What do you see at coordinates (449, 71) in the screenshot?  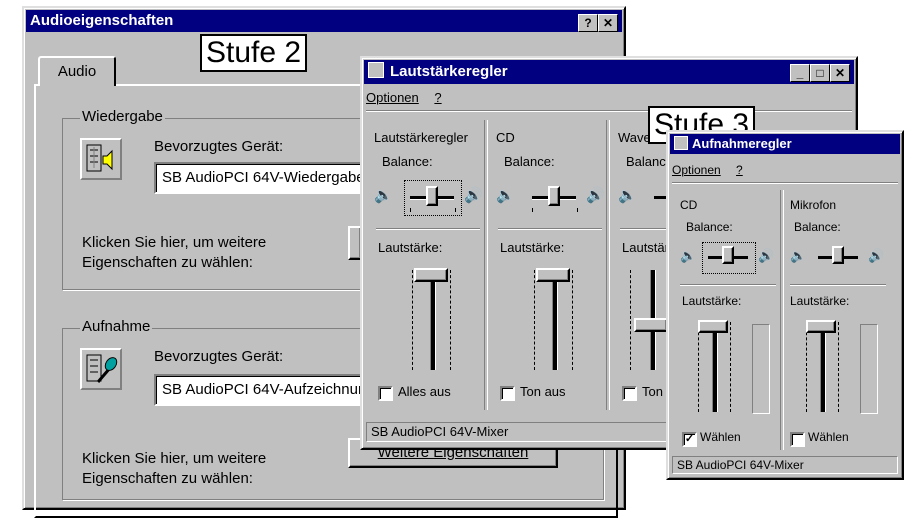 I see `volume-mixer-title: Lautstärkeregler` at bounding box center [449, 71].